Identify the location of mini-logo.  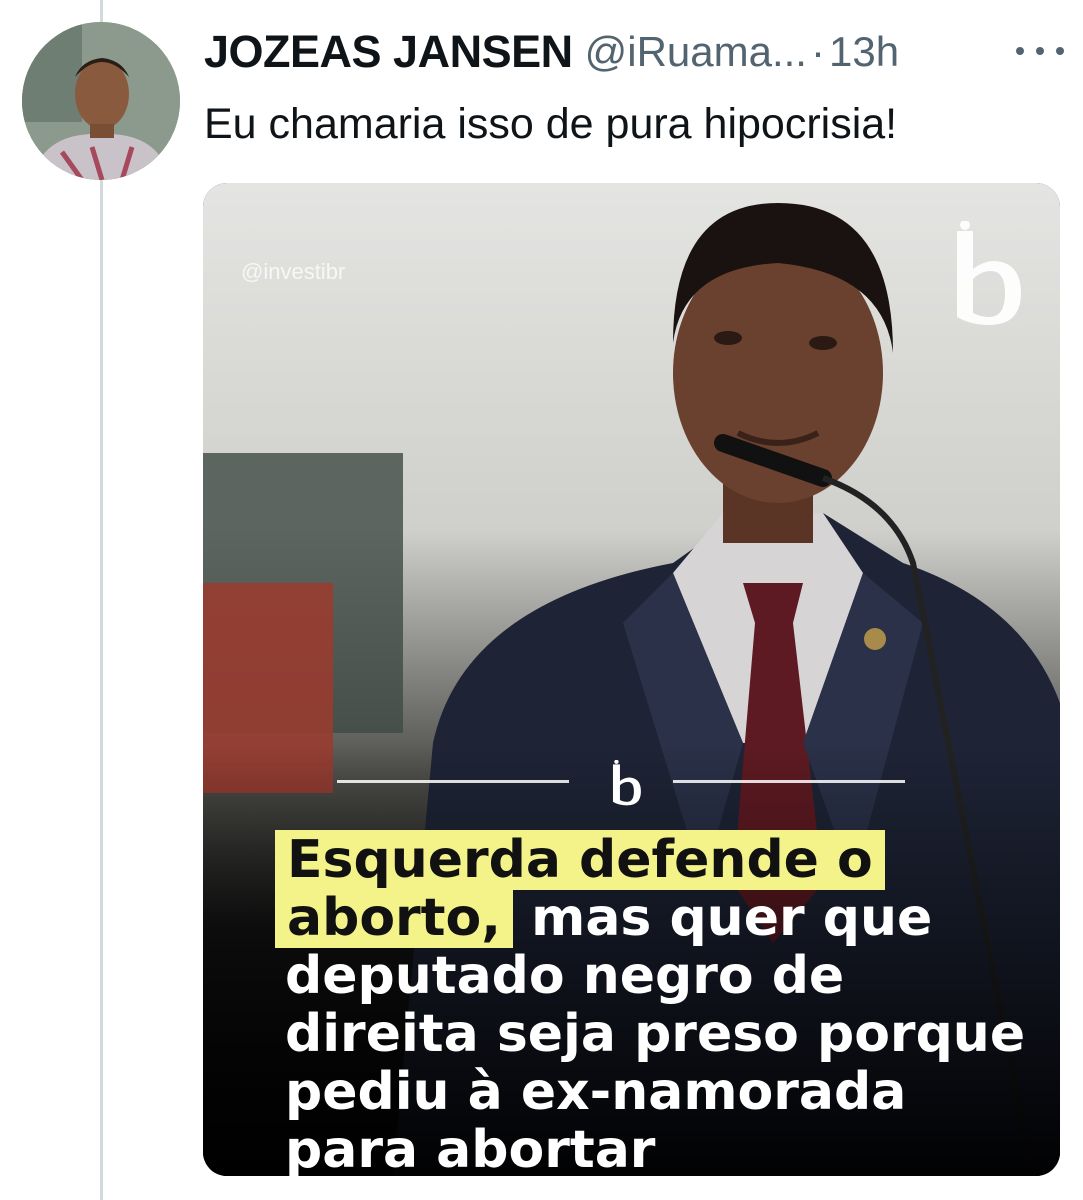
(626, 783).